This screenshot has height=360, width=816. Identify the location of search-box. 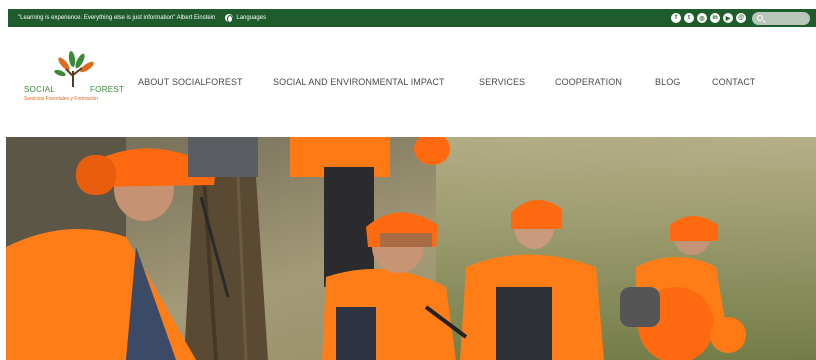
(781, 18).